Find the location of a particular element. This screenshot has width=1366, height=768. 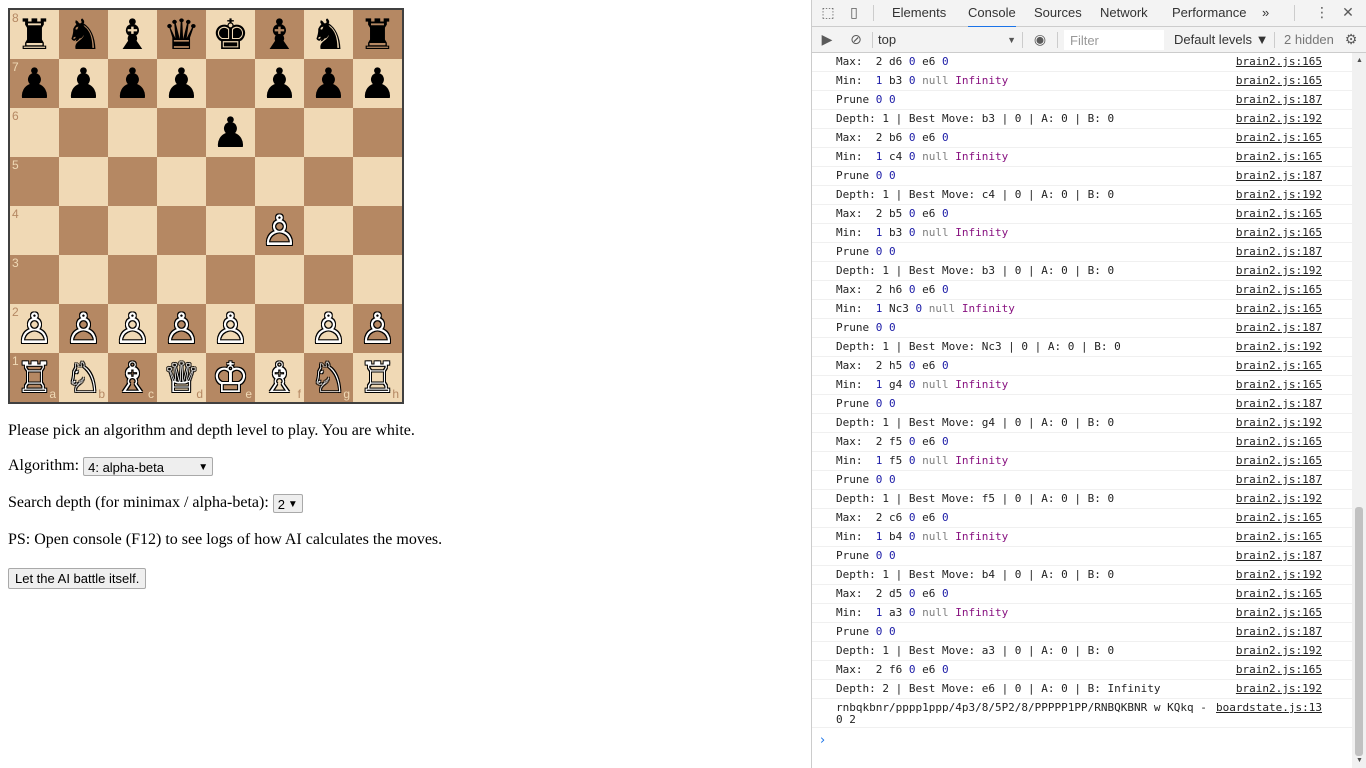

context-select: top ▼ is located at coordinates (947, 40).